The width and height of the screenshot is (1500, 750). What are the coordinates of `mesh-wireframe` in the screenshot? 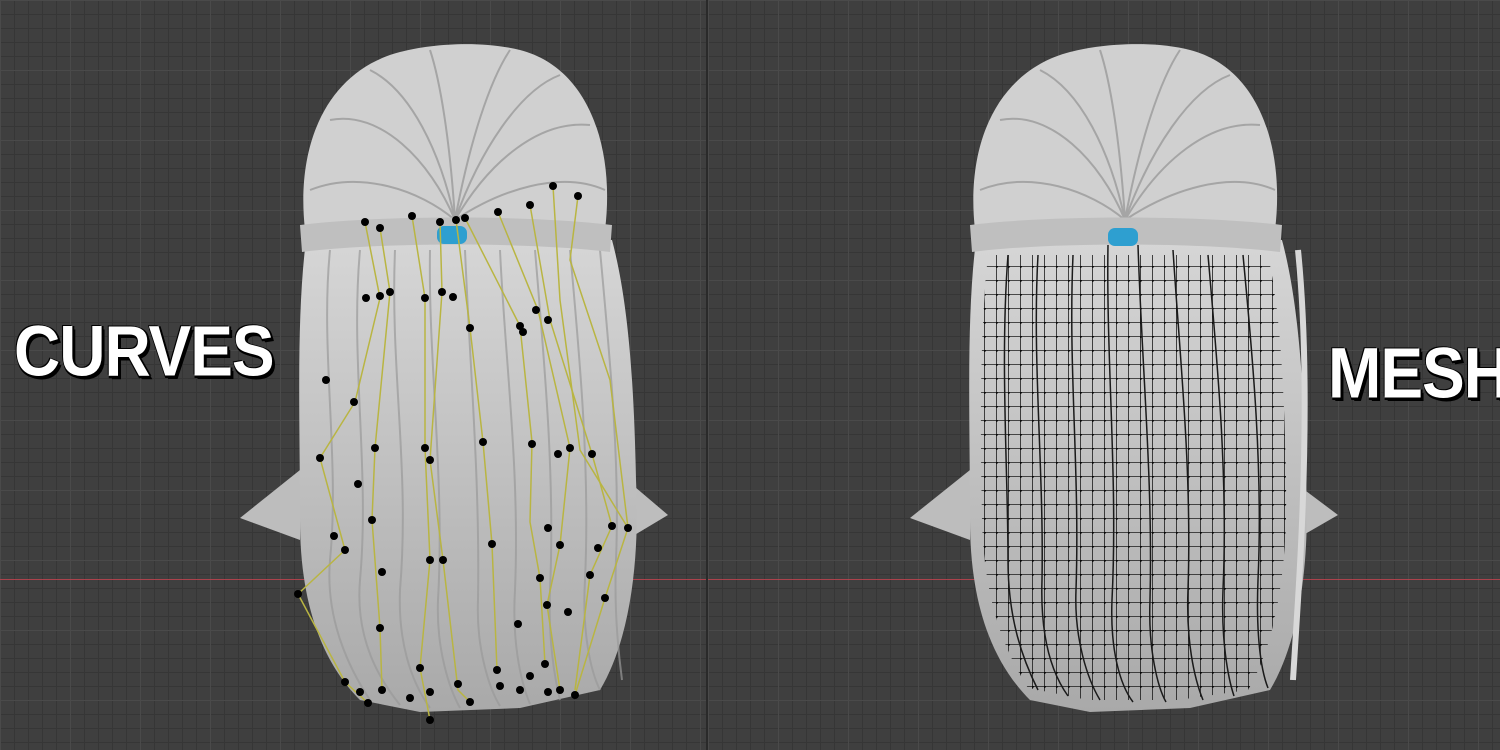 It's located at (1133, 477).